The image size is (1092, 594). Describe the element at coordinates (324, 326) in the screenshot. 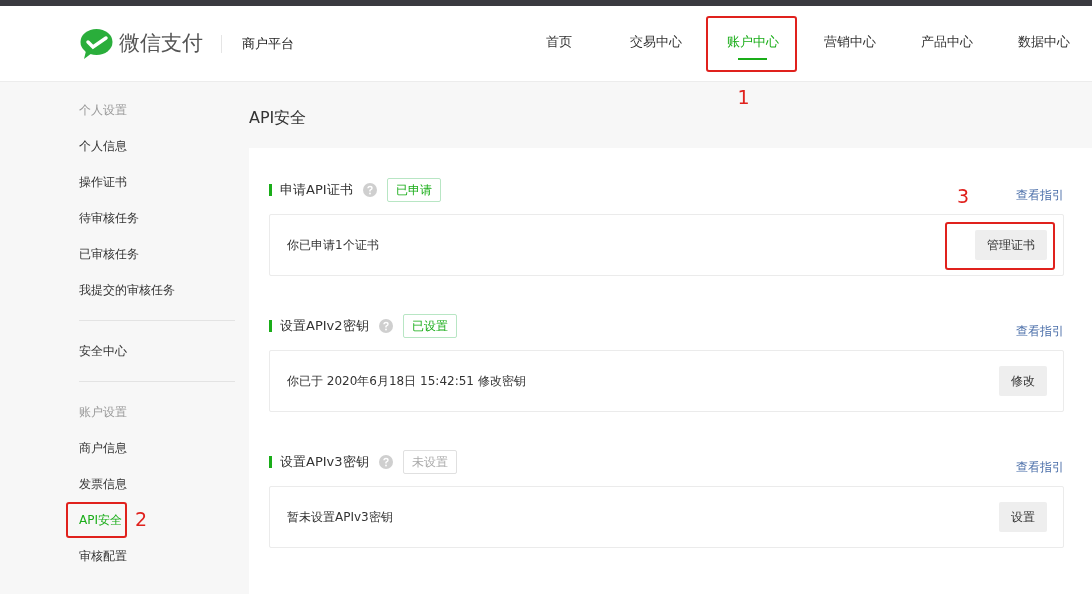

I see `section-title: 设置APIv2密钥` at that location.